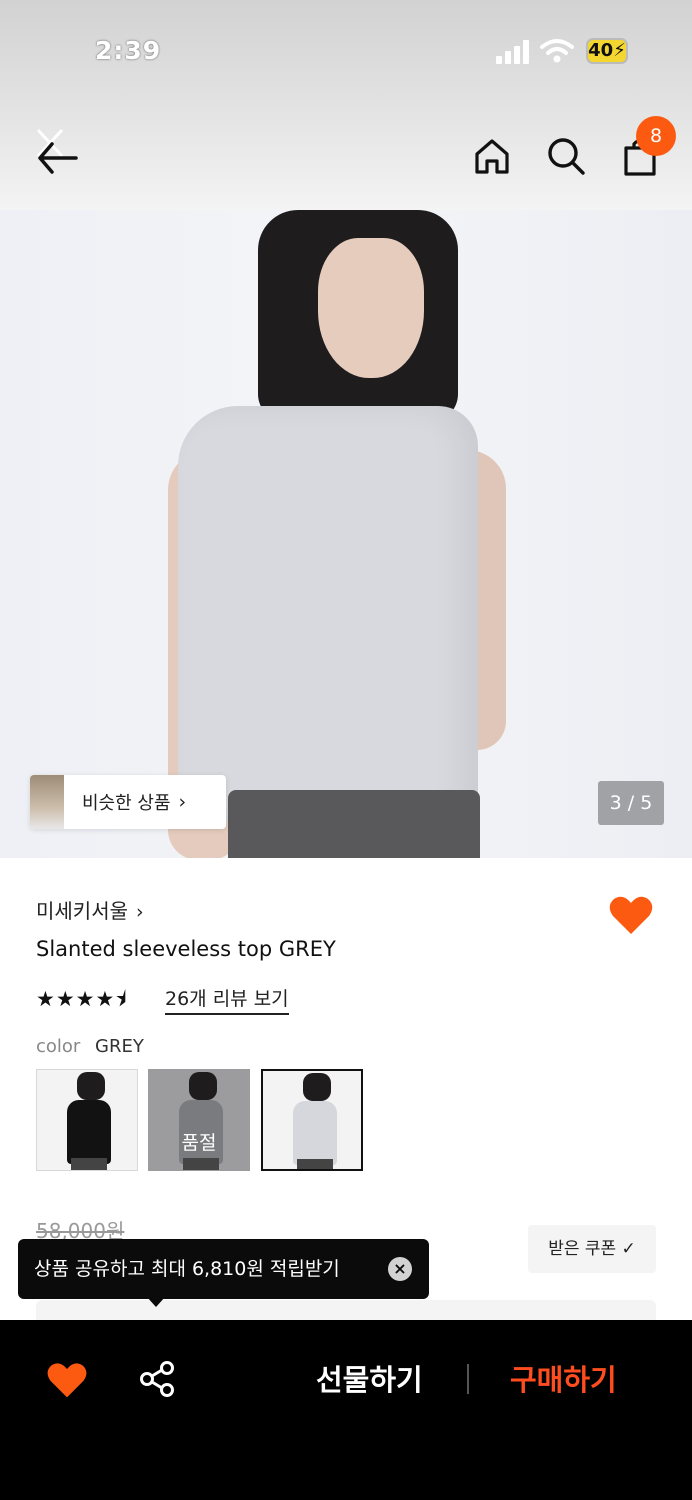  I want to click on home-icon, so click(492, 156).